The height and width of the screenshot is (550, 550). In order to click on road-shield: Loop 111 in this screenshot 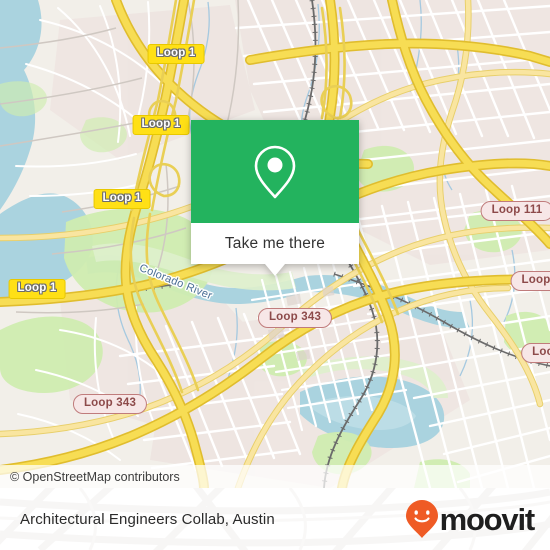, I will do `click(515, 211)`.